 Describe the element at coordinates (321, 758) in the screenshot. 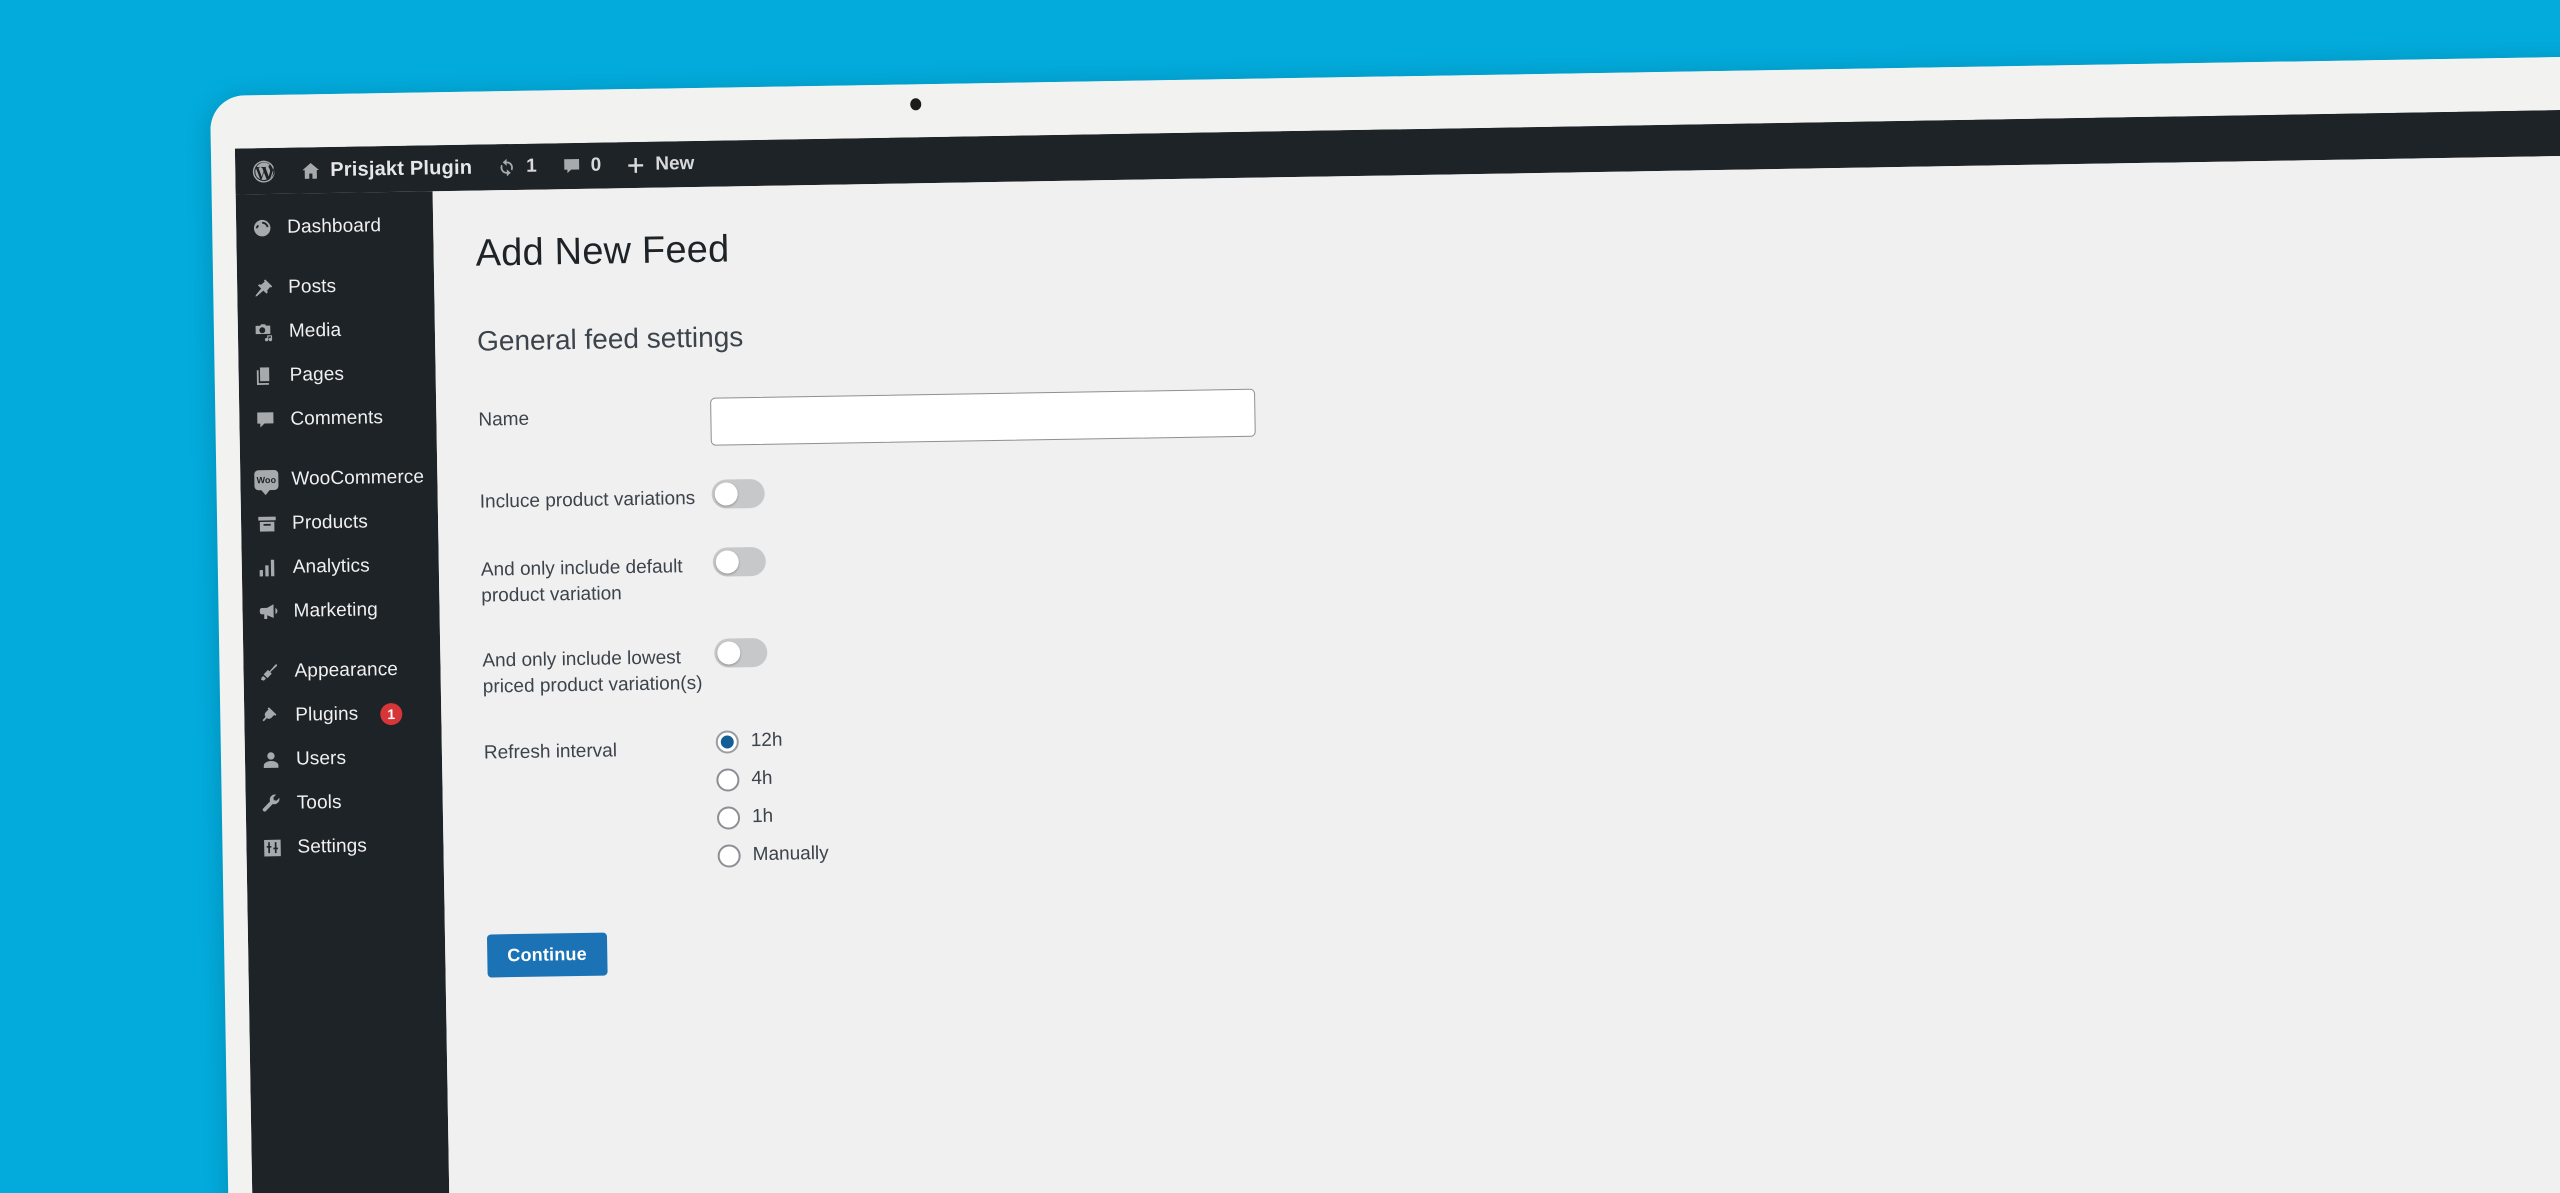

I see `sidebar-item-label: Users` at that location.